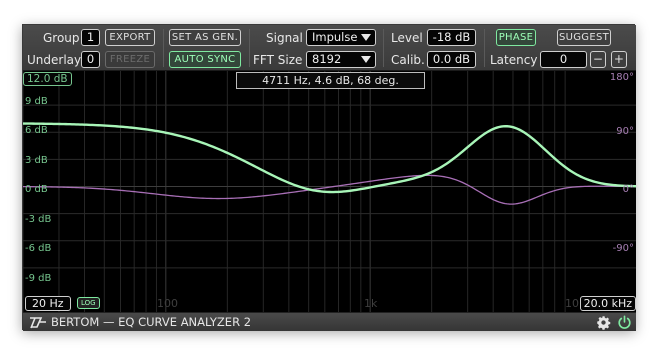 This screenshot has height=353, width=660. I want to click on freeze-button: FREEZE, so click(130, 59).